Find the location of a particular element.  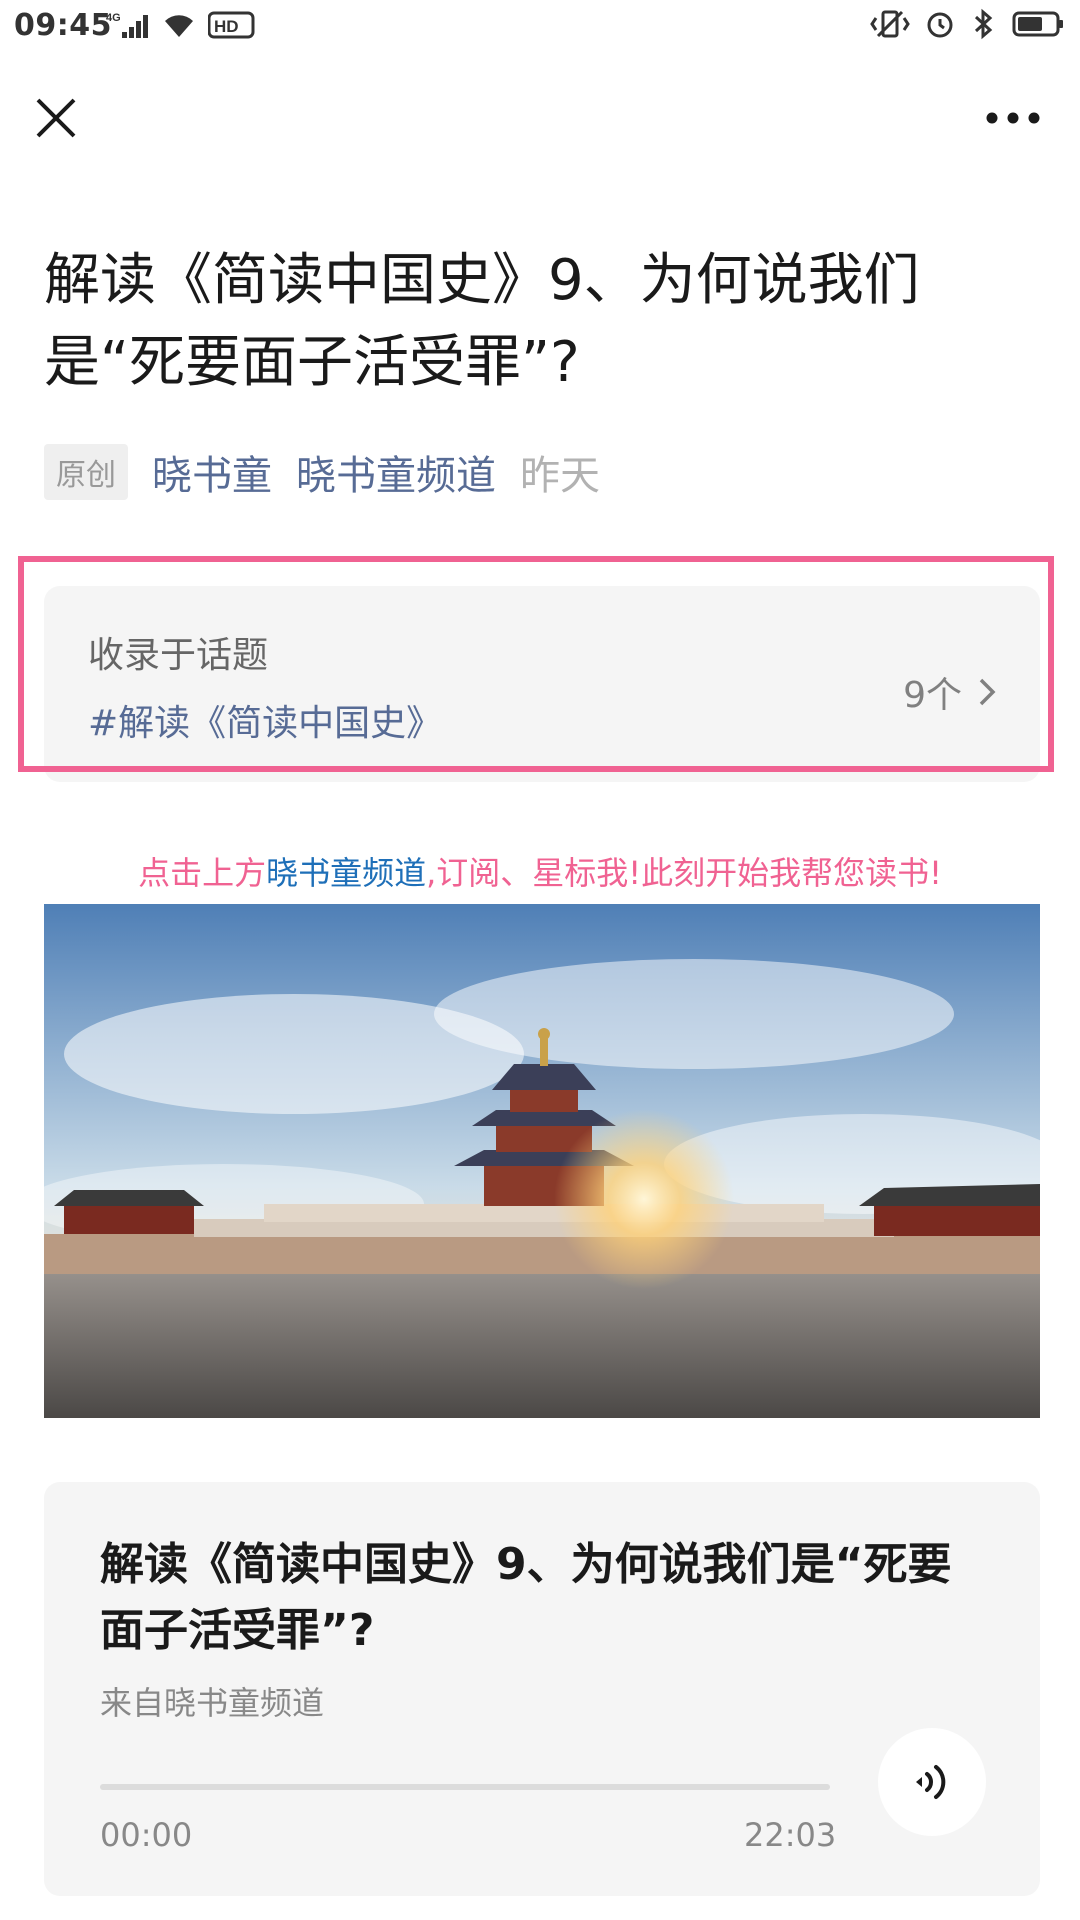

alarm-icon is located at coordinates (940, 24).